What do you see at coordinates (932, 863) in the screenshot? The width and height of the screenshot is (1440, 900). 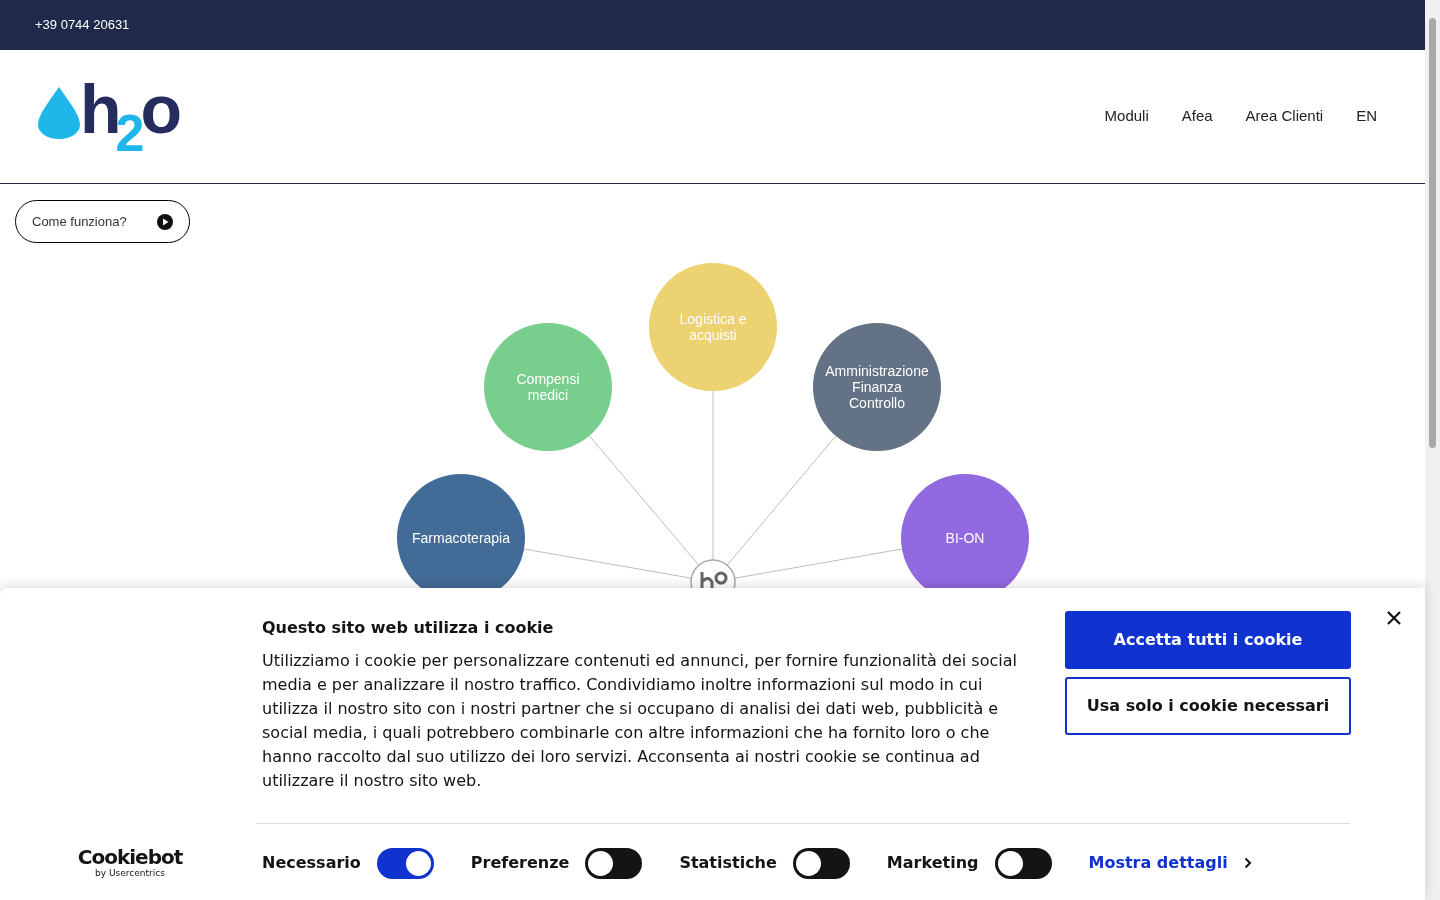 I see `toggle-label: Marketing` at bounding box center [932, 863].